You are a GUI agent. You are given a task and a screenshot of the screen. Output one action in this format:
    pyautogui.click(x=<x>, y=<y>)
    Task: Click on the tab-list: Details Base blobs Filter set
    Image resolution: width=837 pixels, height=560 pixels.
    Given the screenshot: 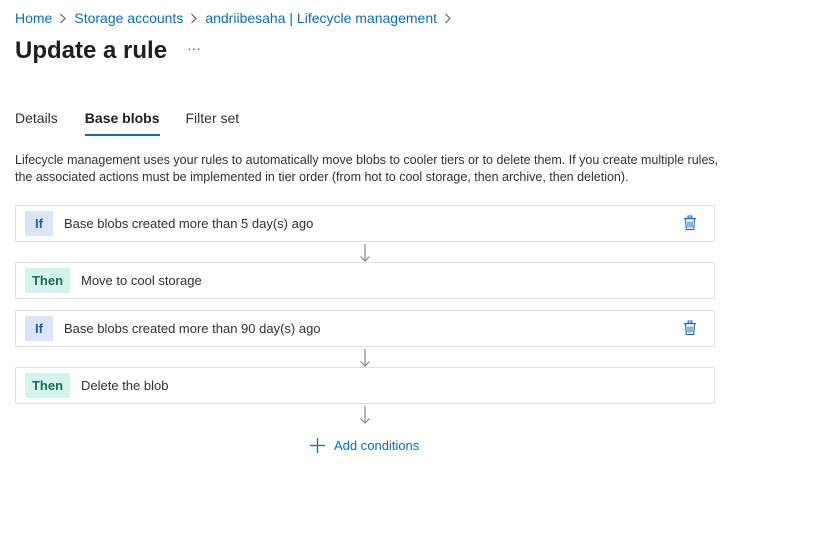 What is the action you would take?
    pyautogui.click(x=140, y=123)
    